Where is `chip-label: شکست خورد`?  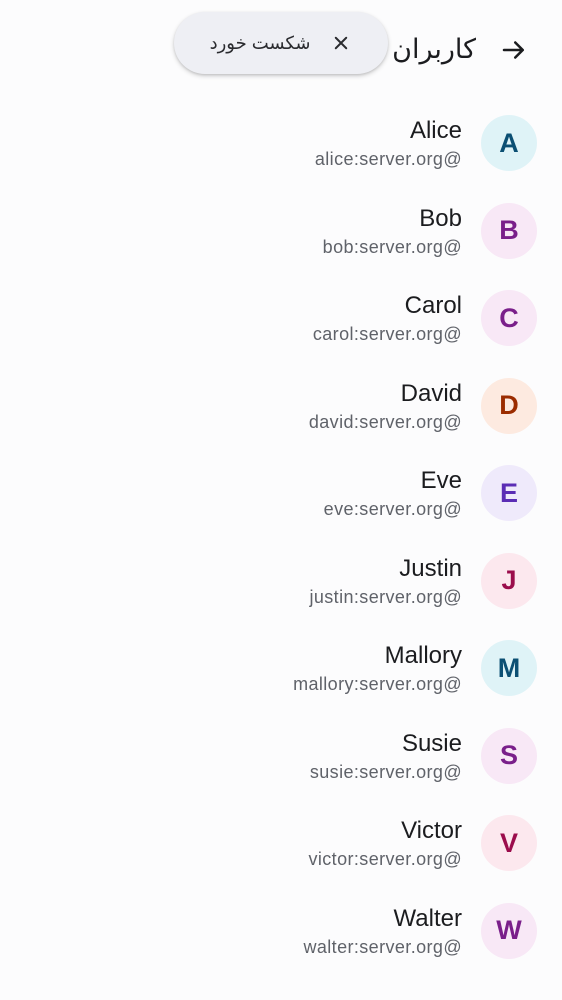 chip-label: شکست خورد is located at coordinates (260, 42).